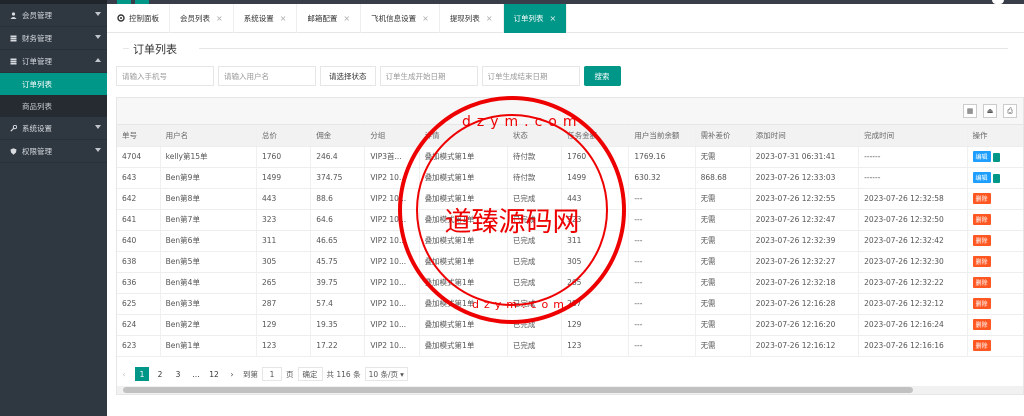  Describe the element at coordinates (178, 374) in the screenshot. I see `page-number: 3` at that location.